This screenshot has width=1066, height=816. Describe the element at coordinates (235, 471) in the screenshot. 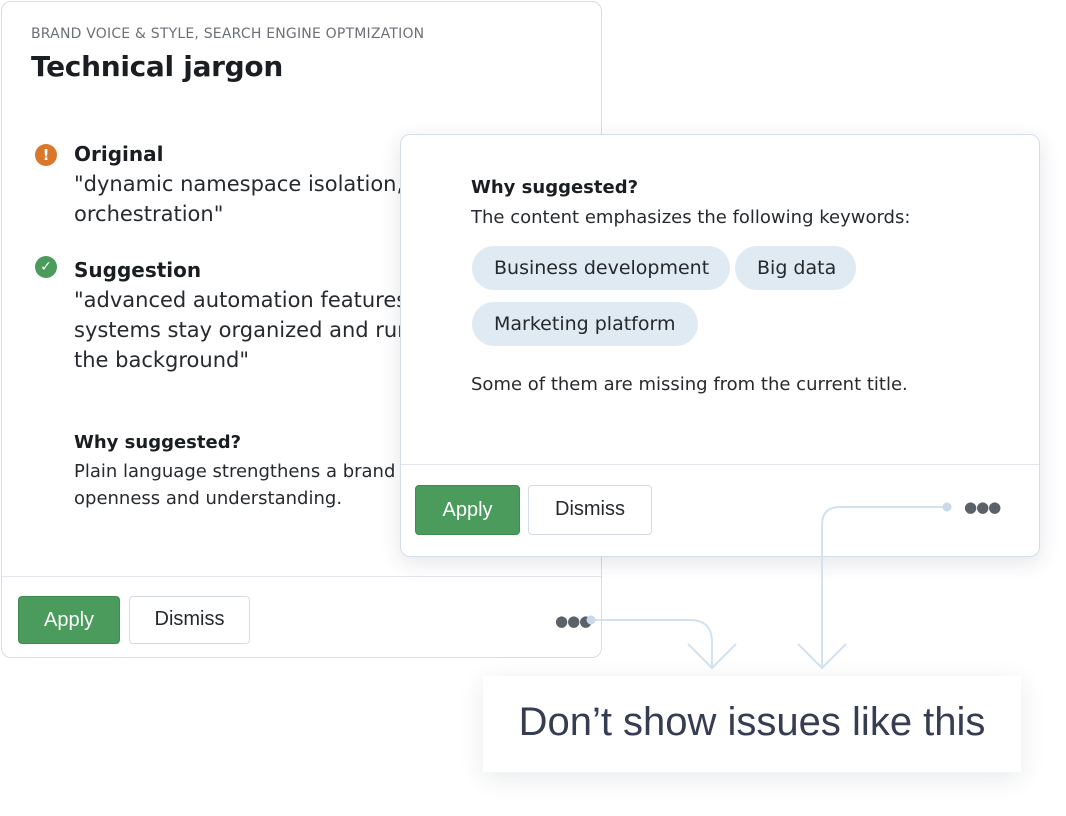

I see `why-suggested-text-line-1: Plain language strengthens a brand` at that location.